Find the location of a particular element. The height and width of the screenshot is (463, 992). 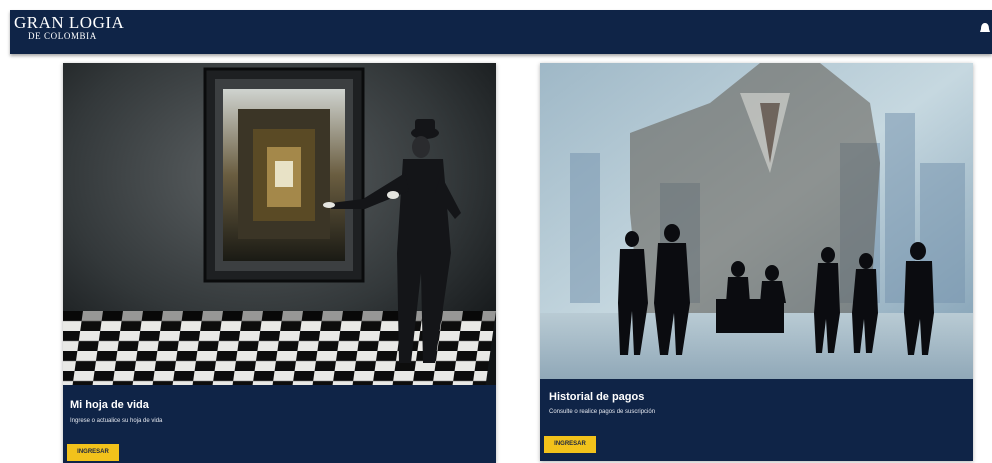

brand-logo: GRAN LOGIA DE COLOMBIA is located at coordinates (69, 27).